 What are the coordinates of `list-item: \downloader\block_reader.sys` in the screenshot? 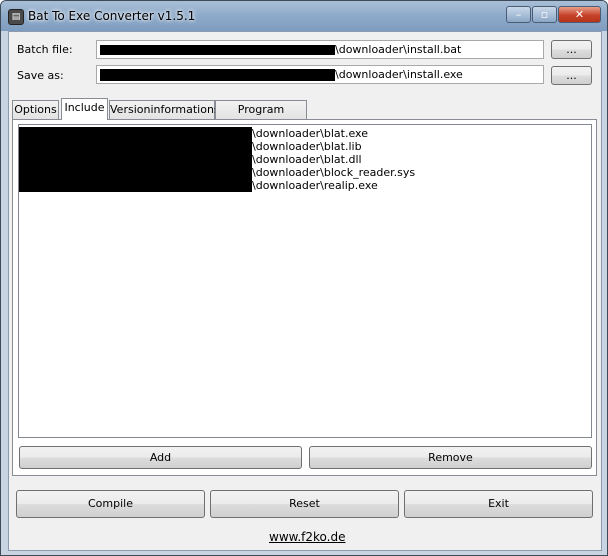 It's located at (305, 172).